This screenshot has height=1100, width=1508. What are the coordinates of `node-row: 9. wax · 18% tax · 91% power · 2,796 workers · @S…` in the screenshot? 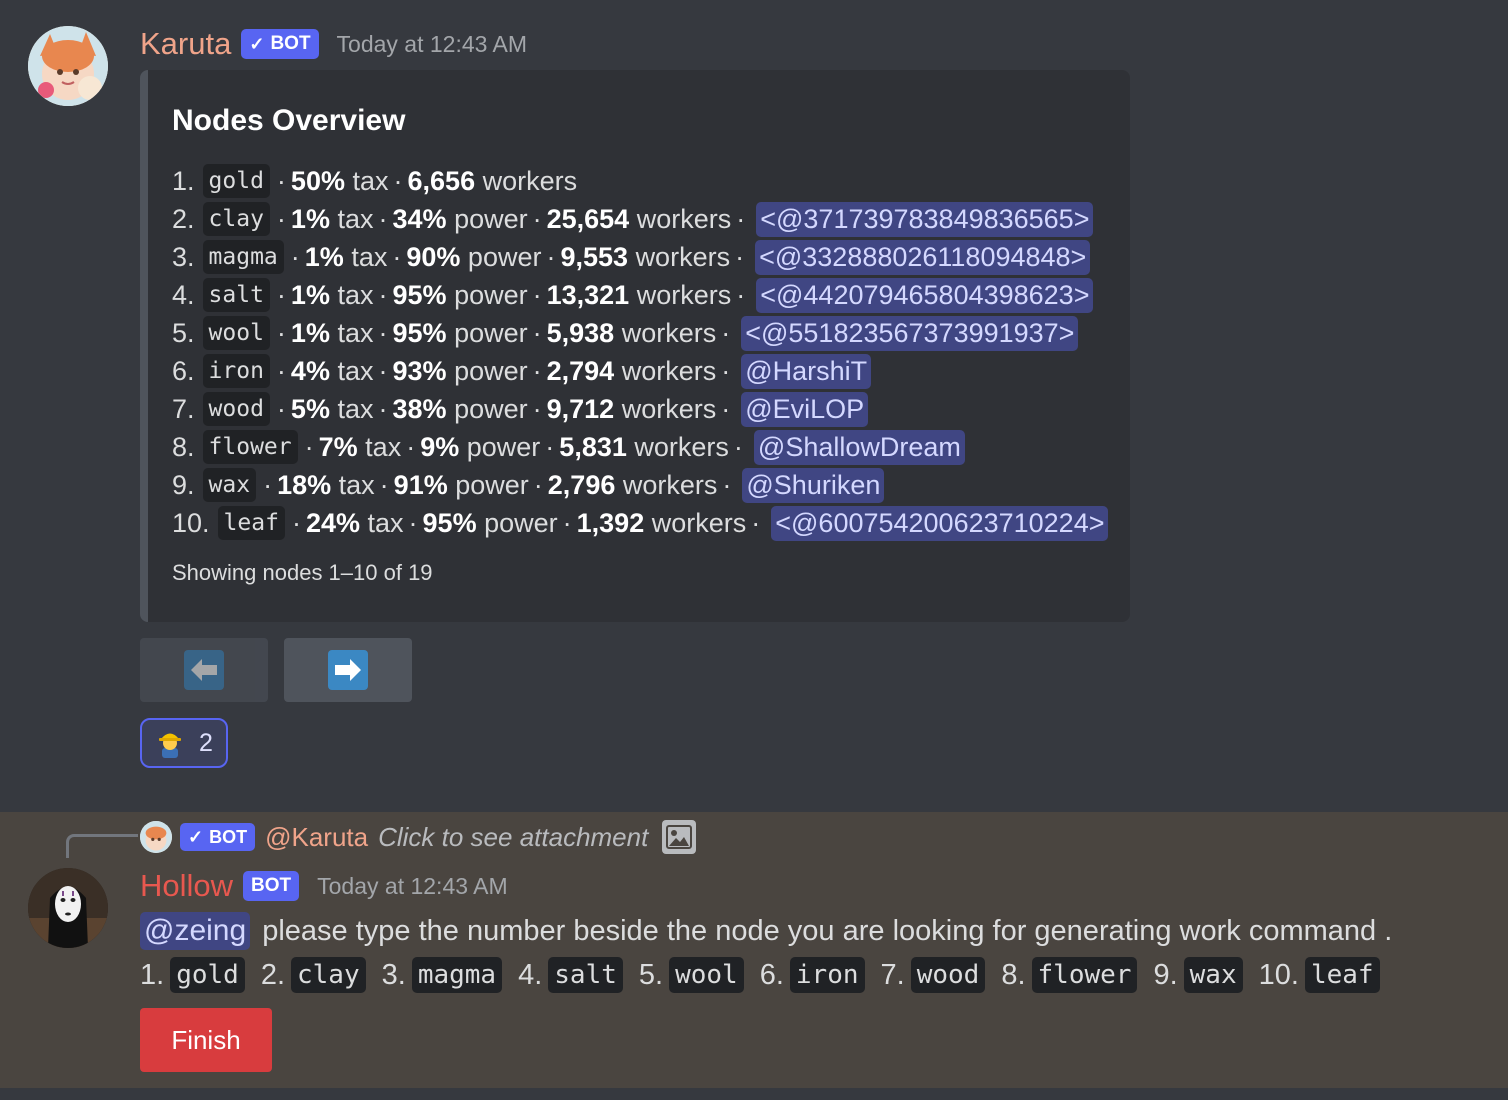 It's located at (640, 485).